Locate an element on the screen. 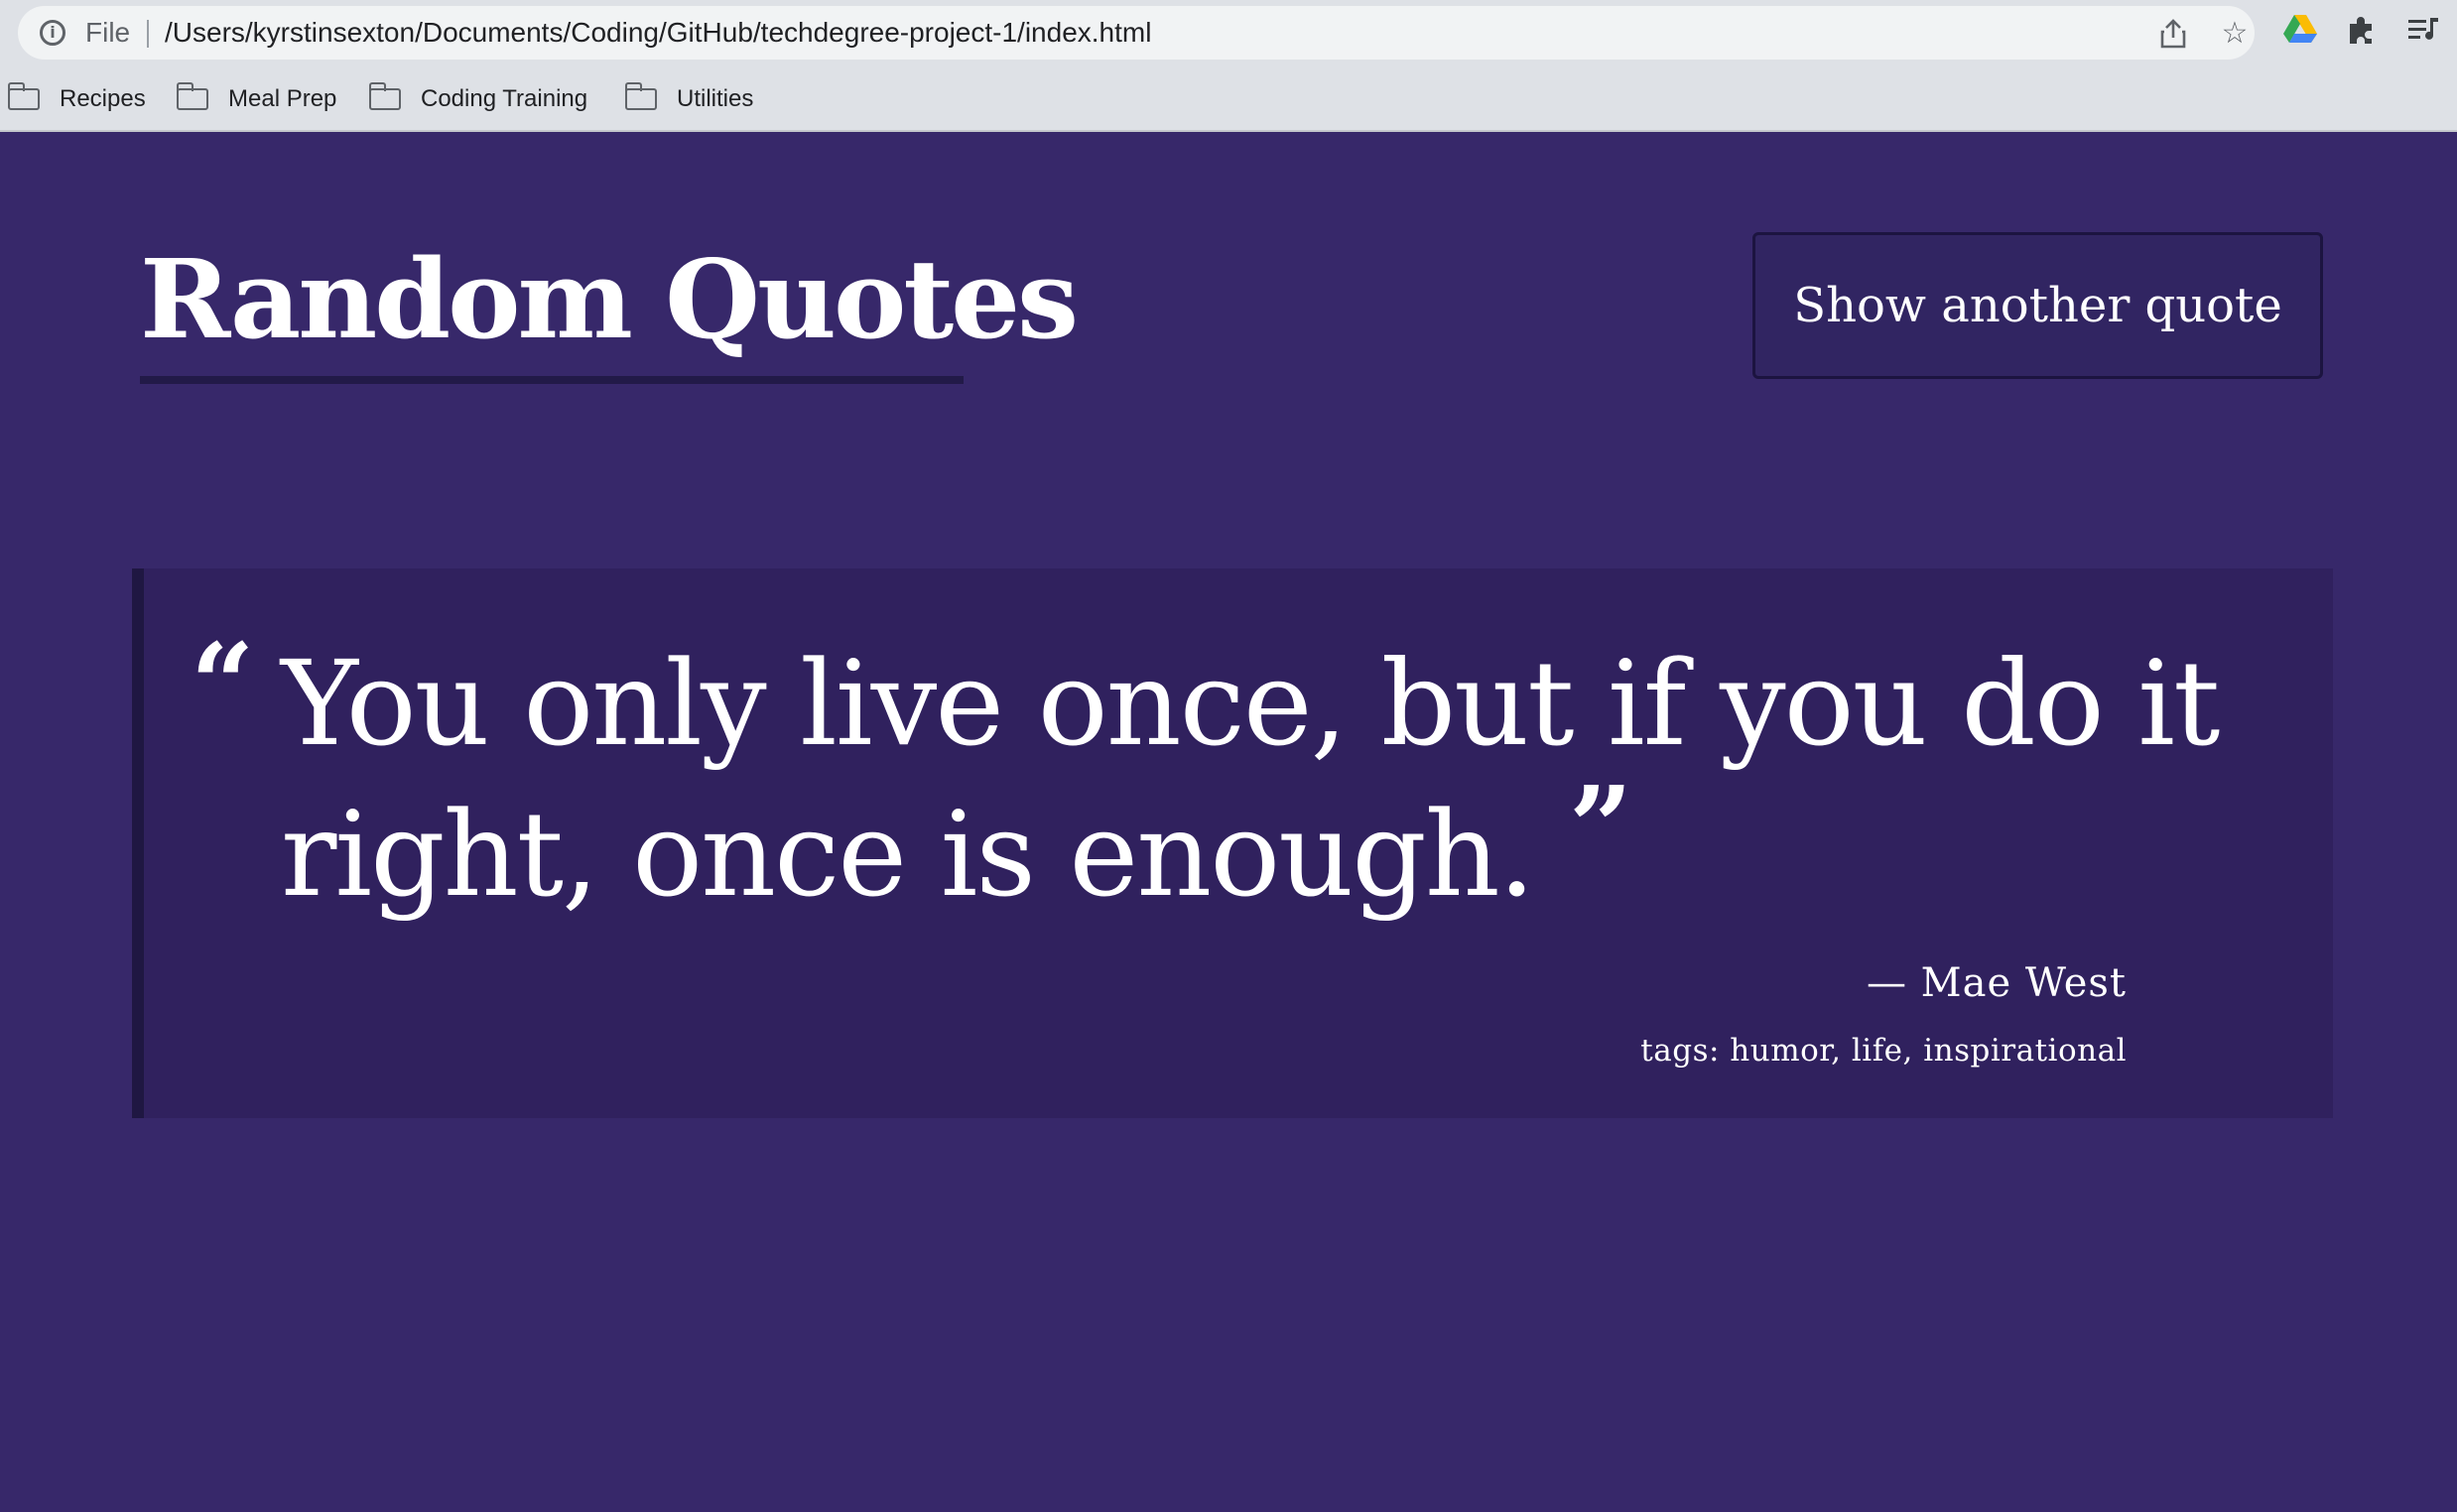 Image resolution: width=2457 pixels, height=1512 pixels. star-icon: ☆ is located at coordinates (2235, 34).